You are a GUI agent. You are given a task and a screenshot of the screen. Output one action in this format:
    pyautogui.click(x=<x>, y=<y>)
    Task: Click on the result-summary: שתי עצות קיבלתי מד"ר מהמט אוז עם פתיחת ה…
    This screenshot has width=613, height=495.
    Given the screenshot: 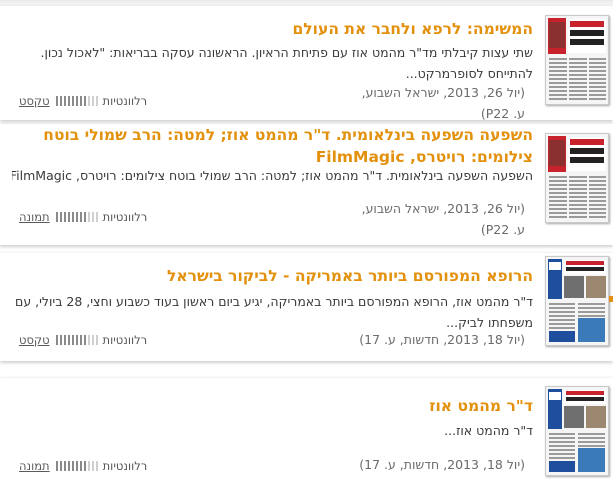 What is the action you would take?
    pyautogui.click(x=286, y=63)
    